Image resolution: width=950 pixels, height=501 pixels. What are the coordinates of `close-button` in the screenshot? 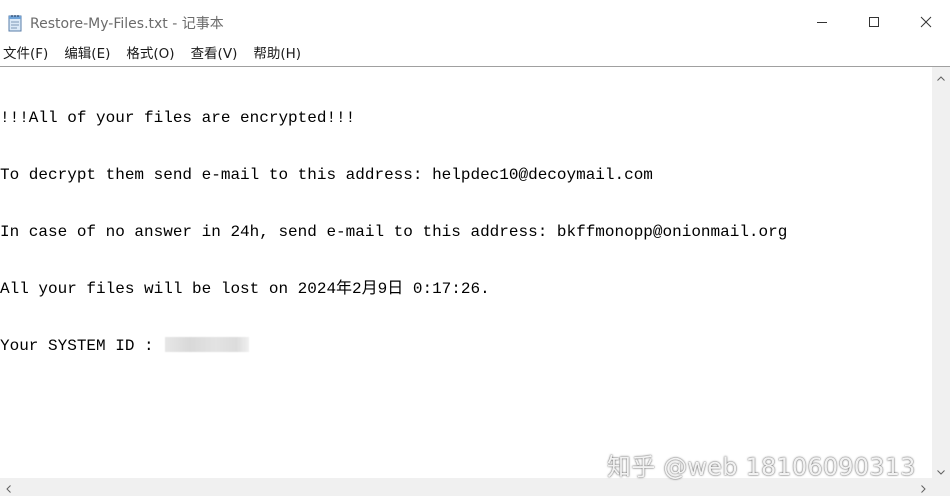 It's located at (925, 22).